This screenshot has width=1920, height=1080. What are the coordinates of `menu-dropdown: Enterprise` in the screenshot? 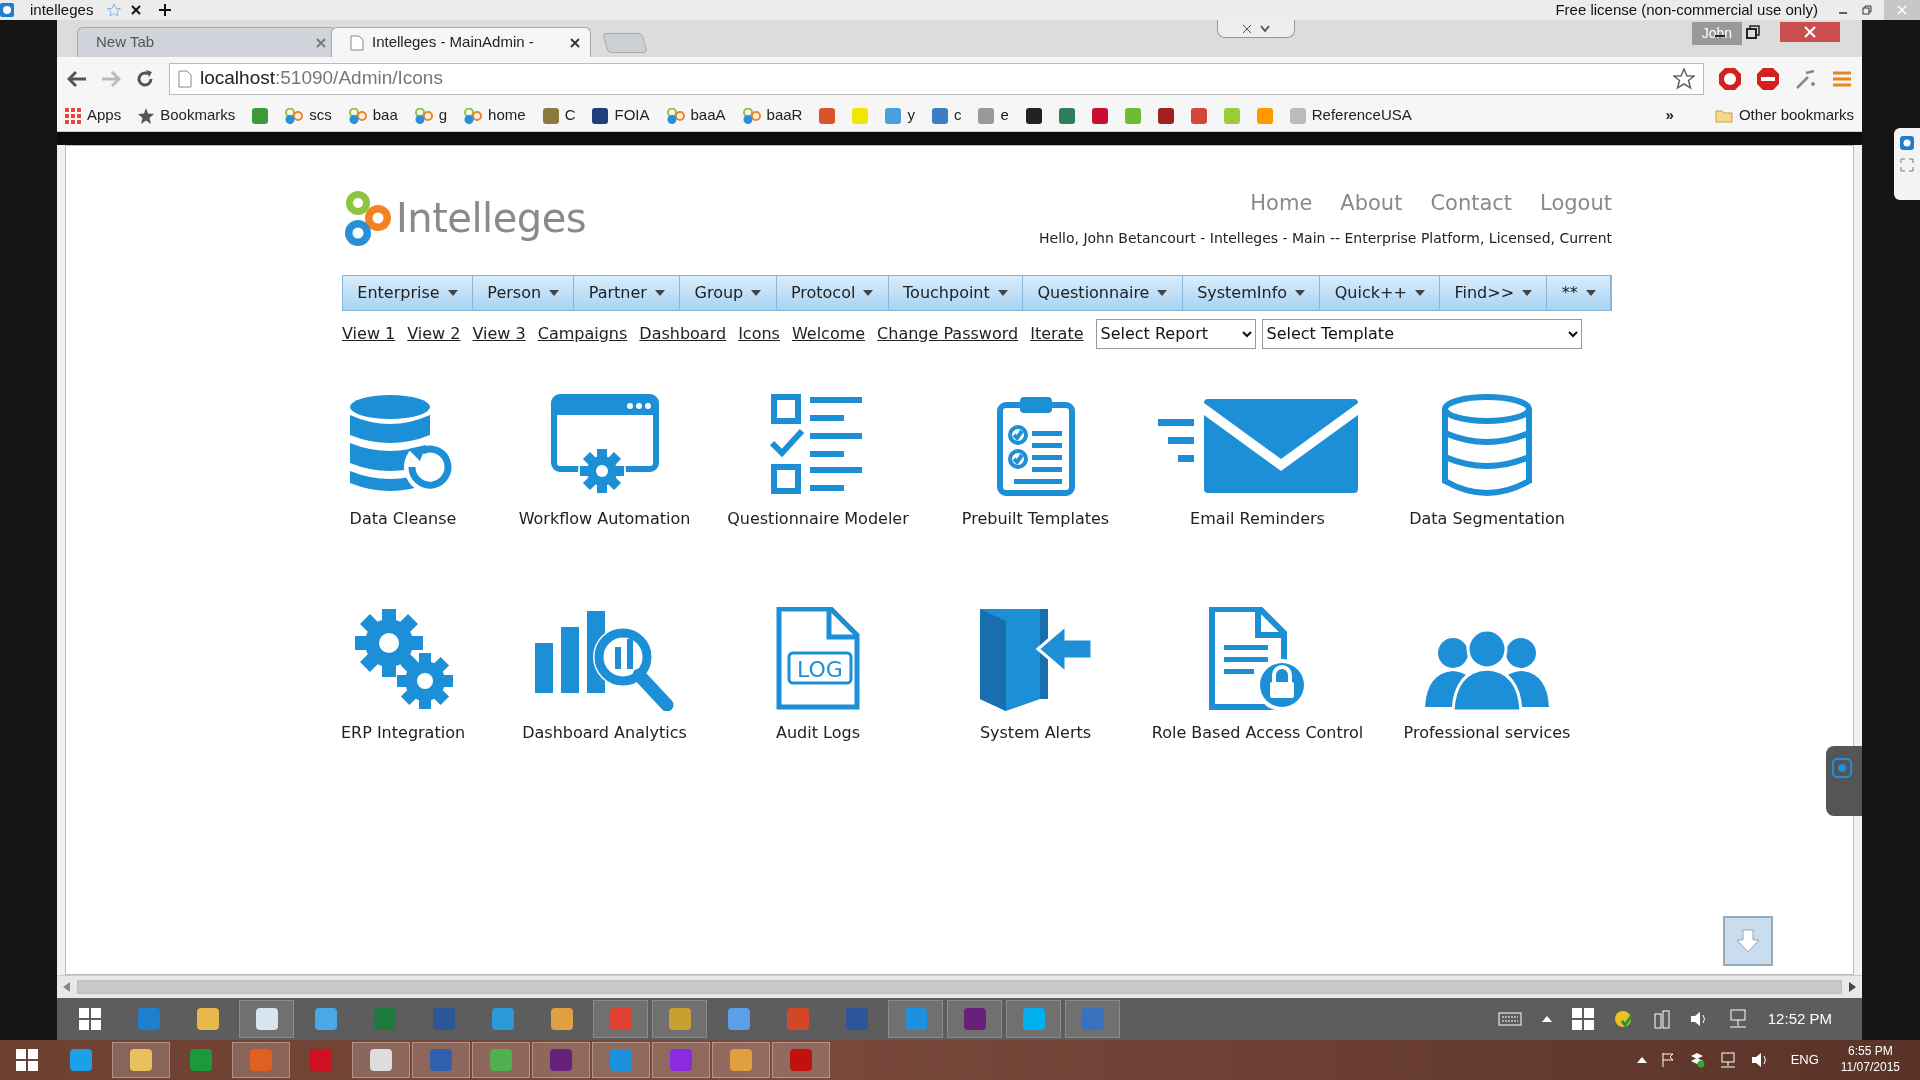 It's located at (408, 292).